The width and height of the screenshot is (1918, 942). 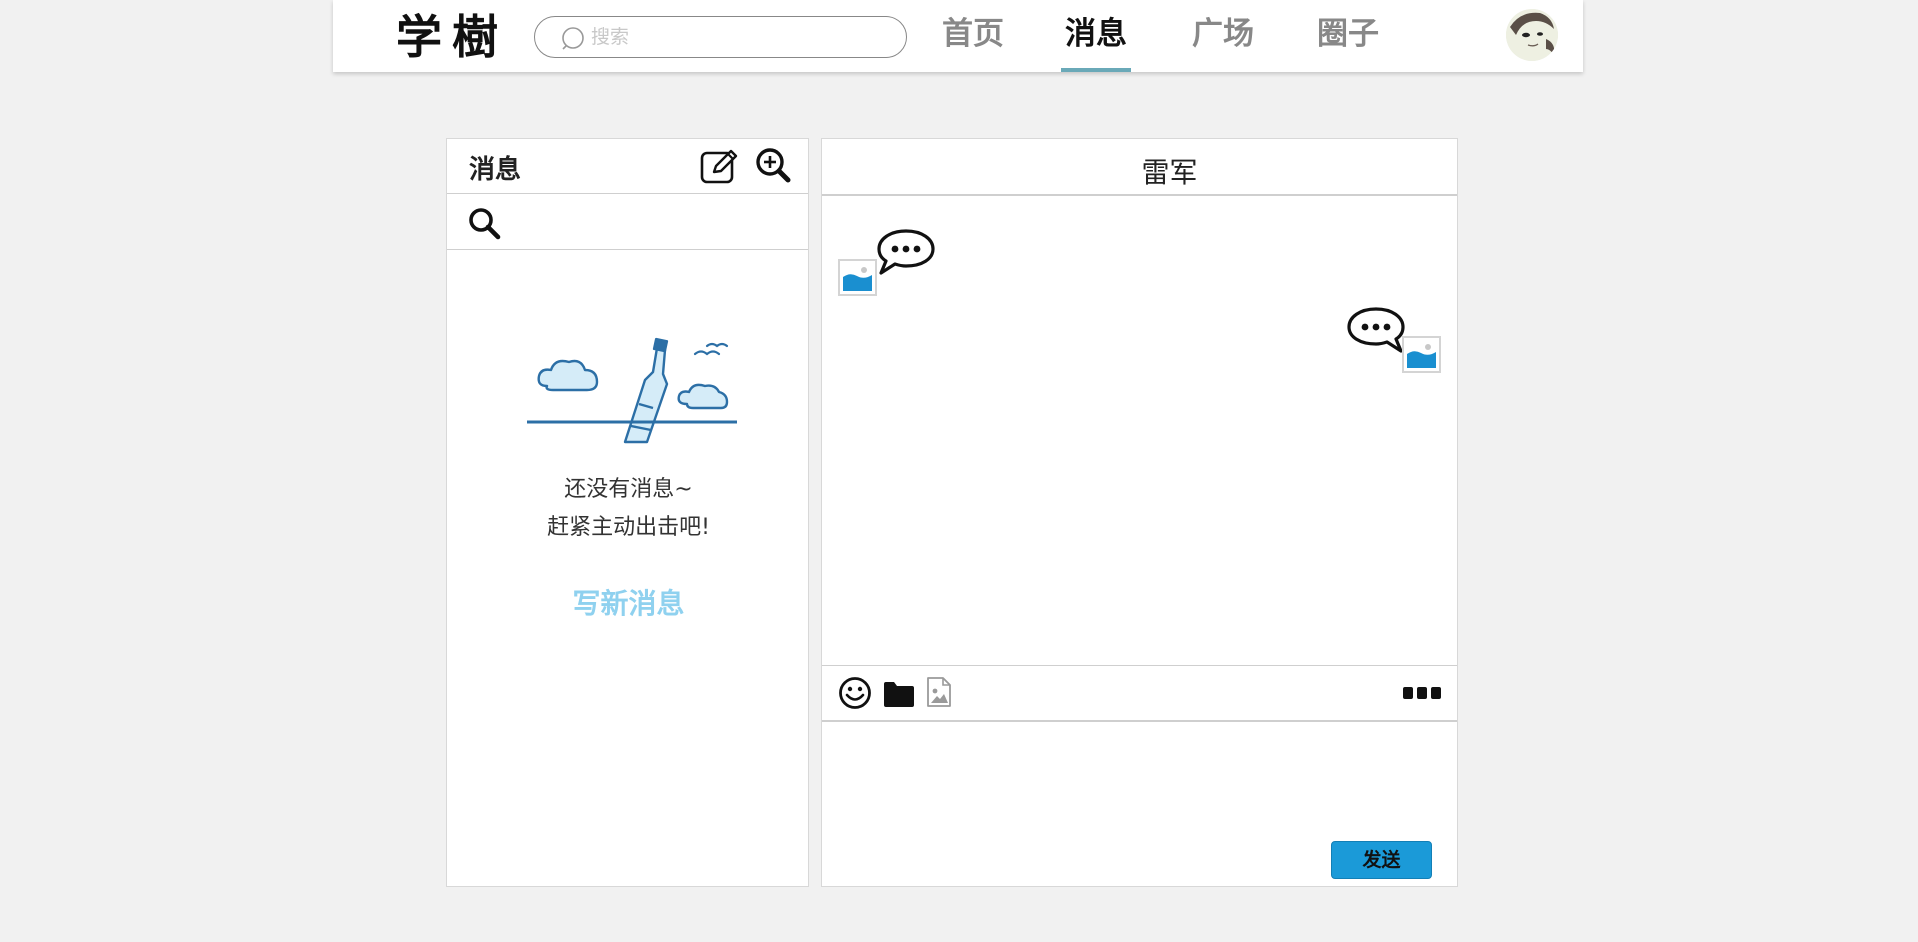 I want to click on contact-avatar-placeholder, so click(x=857, y=277).